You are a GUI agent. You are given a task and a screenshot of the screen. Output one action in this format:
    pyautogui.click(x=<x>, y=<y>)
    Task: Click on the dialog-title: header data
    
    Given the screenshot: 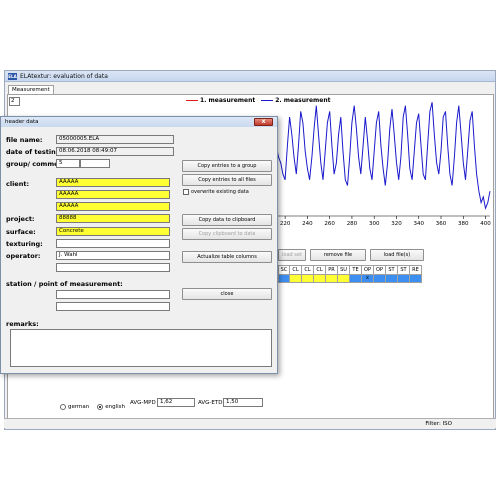 What is the action you would take?
    pyautogui.click(x=22, y=122)
    